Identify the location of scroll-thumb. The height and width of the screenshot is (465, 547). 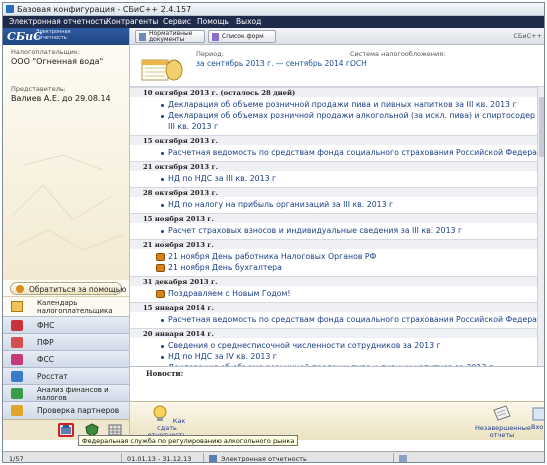
(541, 127).